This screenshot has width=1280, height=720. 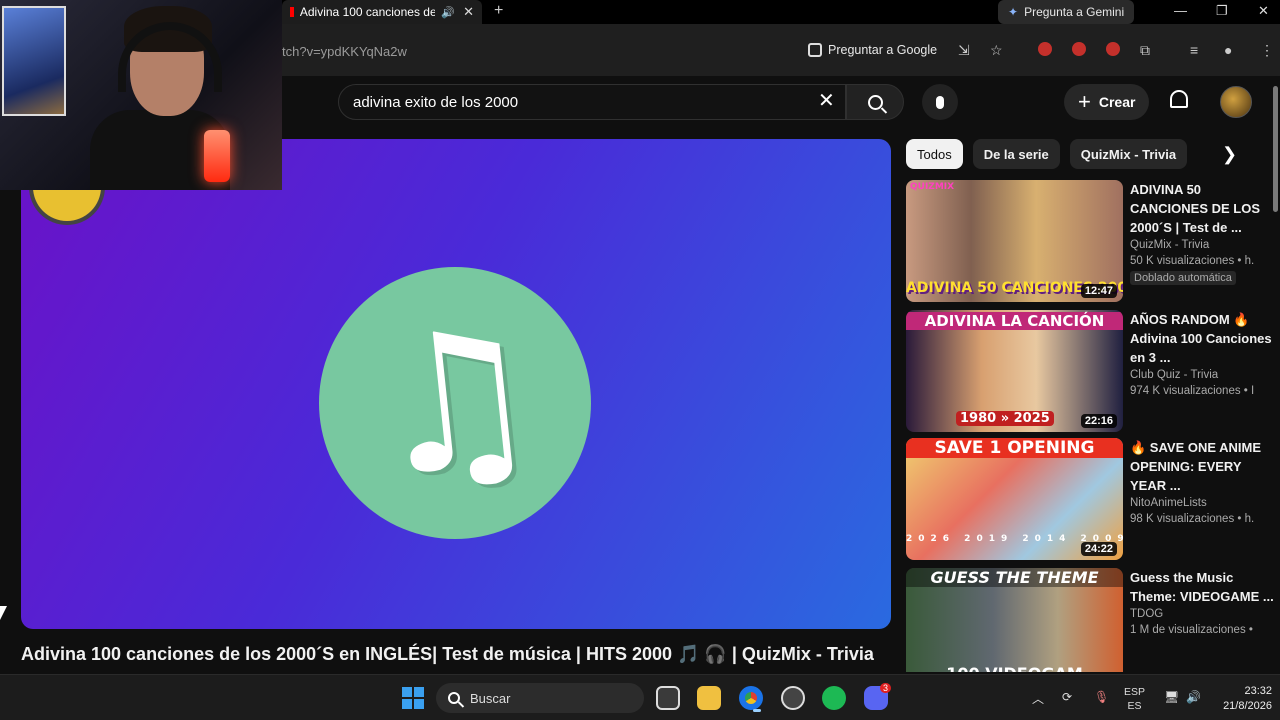 I want to click on tray-chevron-up-icon: ︿, so click(x=1038, y=698).